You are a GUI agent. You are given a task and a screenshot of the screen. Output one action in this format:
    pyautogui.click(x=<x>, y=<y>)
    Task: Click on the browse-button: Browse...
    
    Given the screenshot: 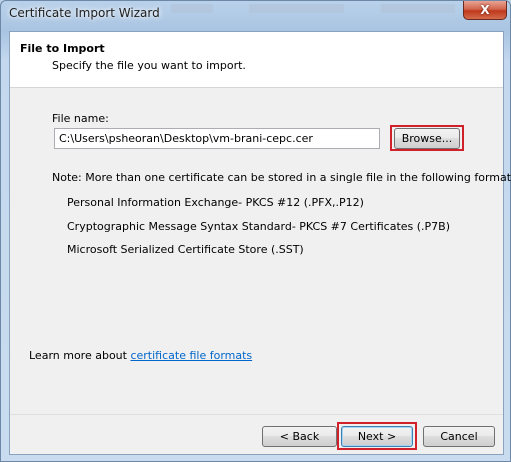 What is the action you would take?
    pyautogui.click(x=427, y=138)
    